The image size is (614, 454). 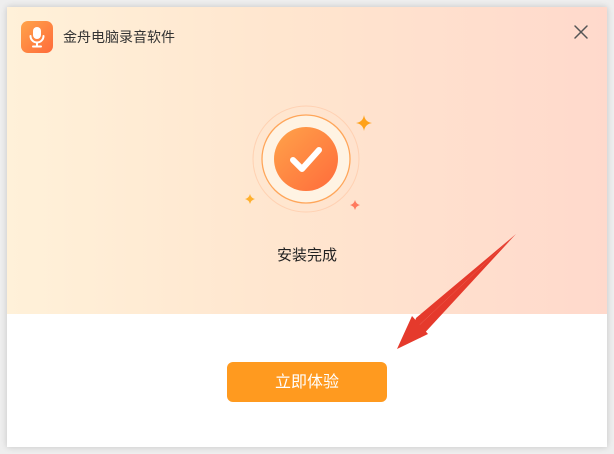 I want to click on close-button, so click(x=581, y=32).